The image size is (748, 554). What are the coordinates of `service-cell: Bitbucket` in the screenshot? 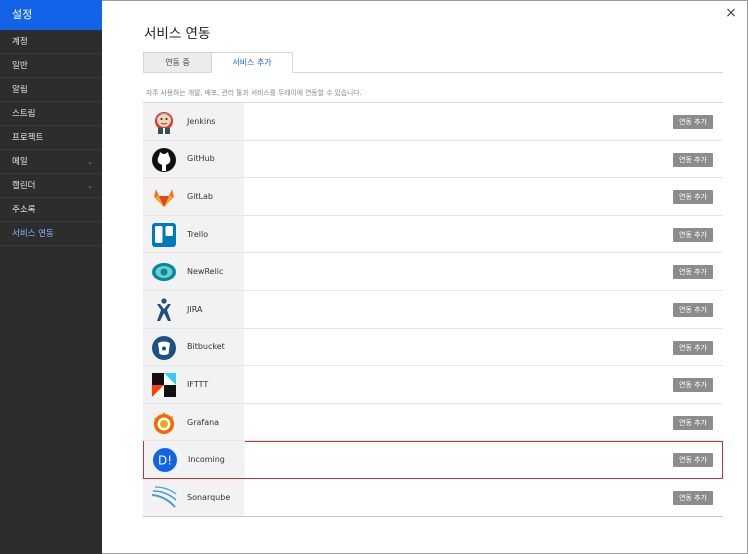 It's located at (193, 347).